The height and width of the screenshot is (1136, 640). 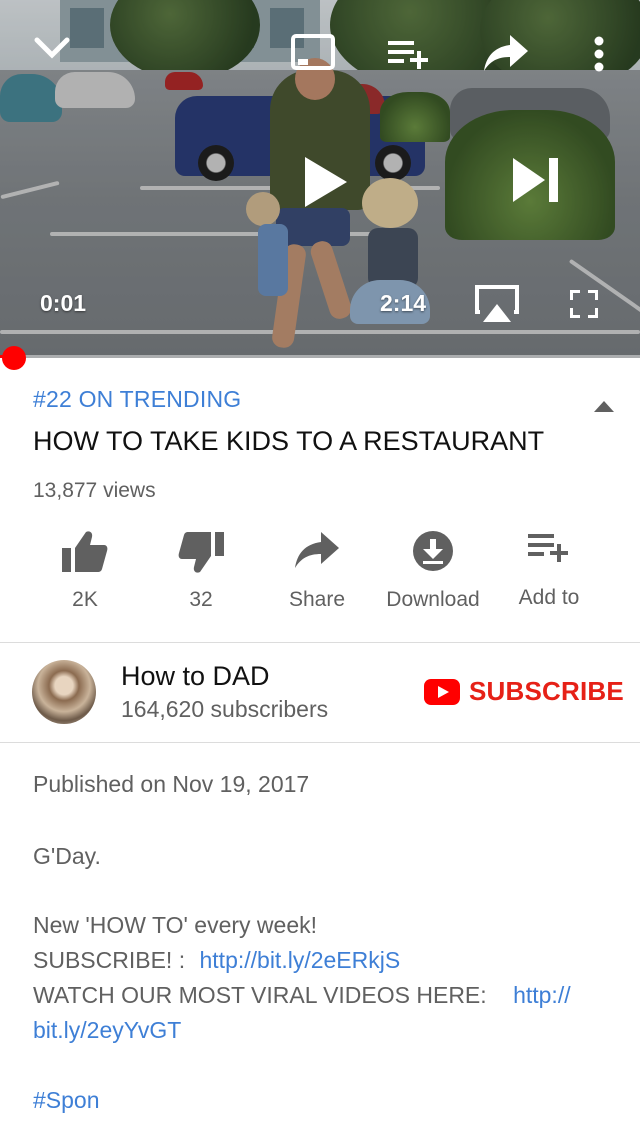 I want to click on subscribe-button: SUBSCRIBE, so click(x=524, y=691).